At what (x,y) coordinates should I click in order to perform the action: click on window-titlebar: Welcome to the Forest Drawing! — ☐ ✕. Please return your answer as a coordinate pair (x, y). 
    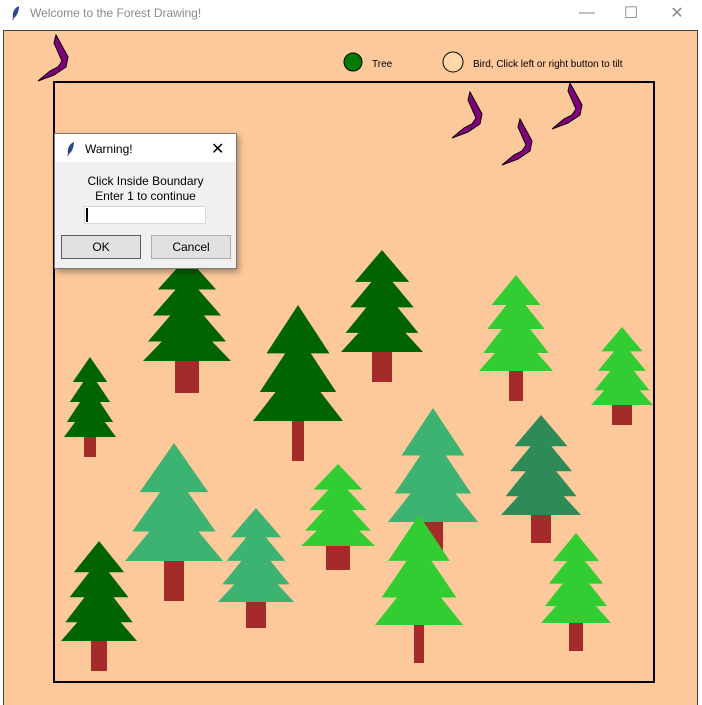
    Looking at the image, I should click on (351, 13).